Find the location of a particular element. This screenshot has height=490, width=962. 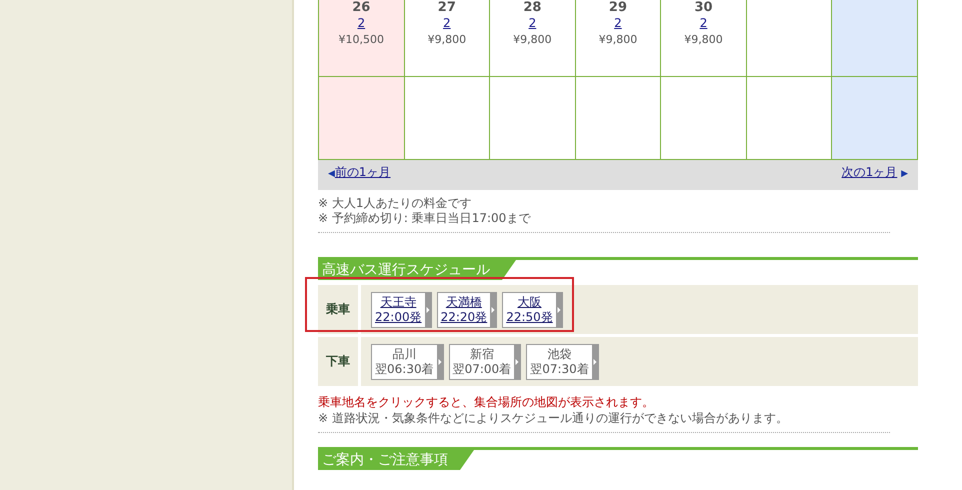

stop-time-link: 22:50発 is located at coordinates (529, 317).